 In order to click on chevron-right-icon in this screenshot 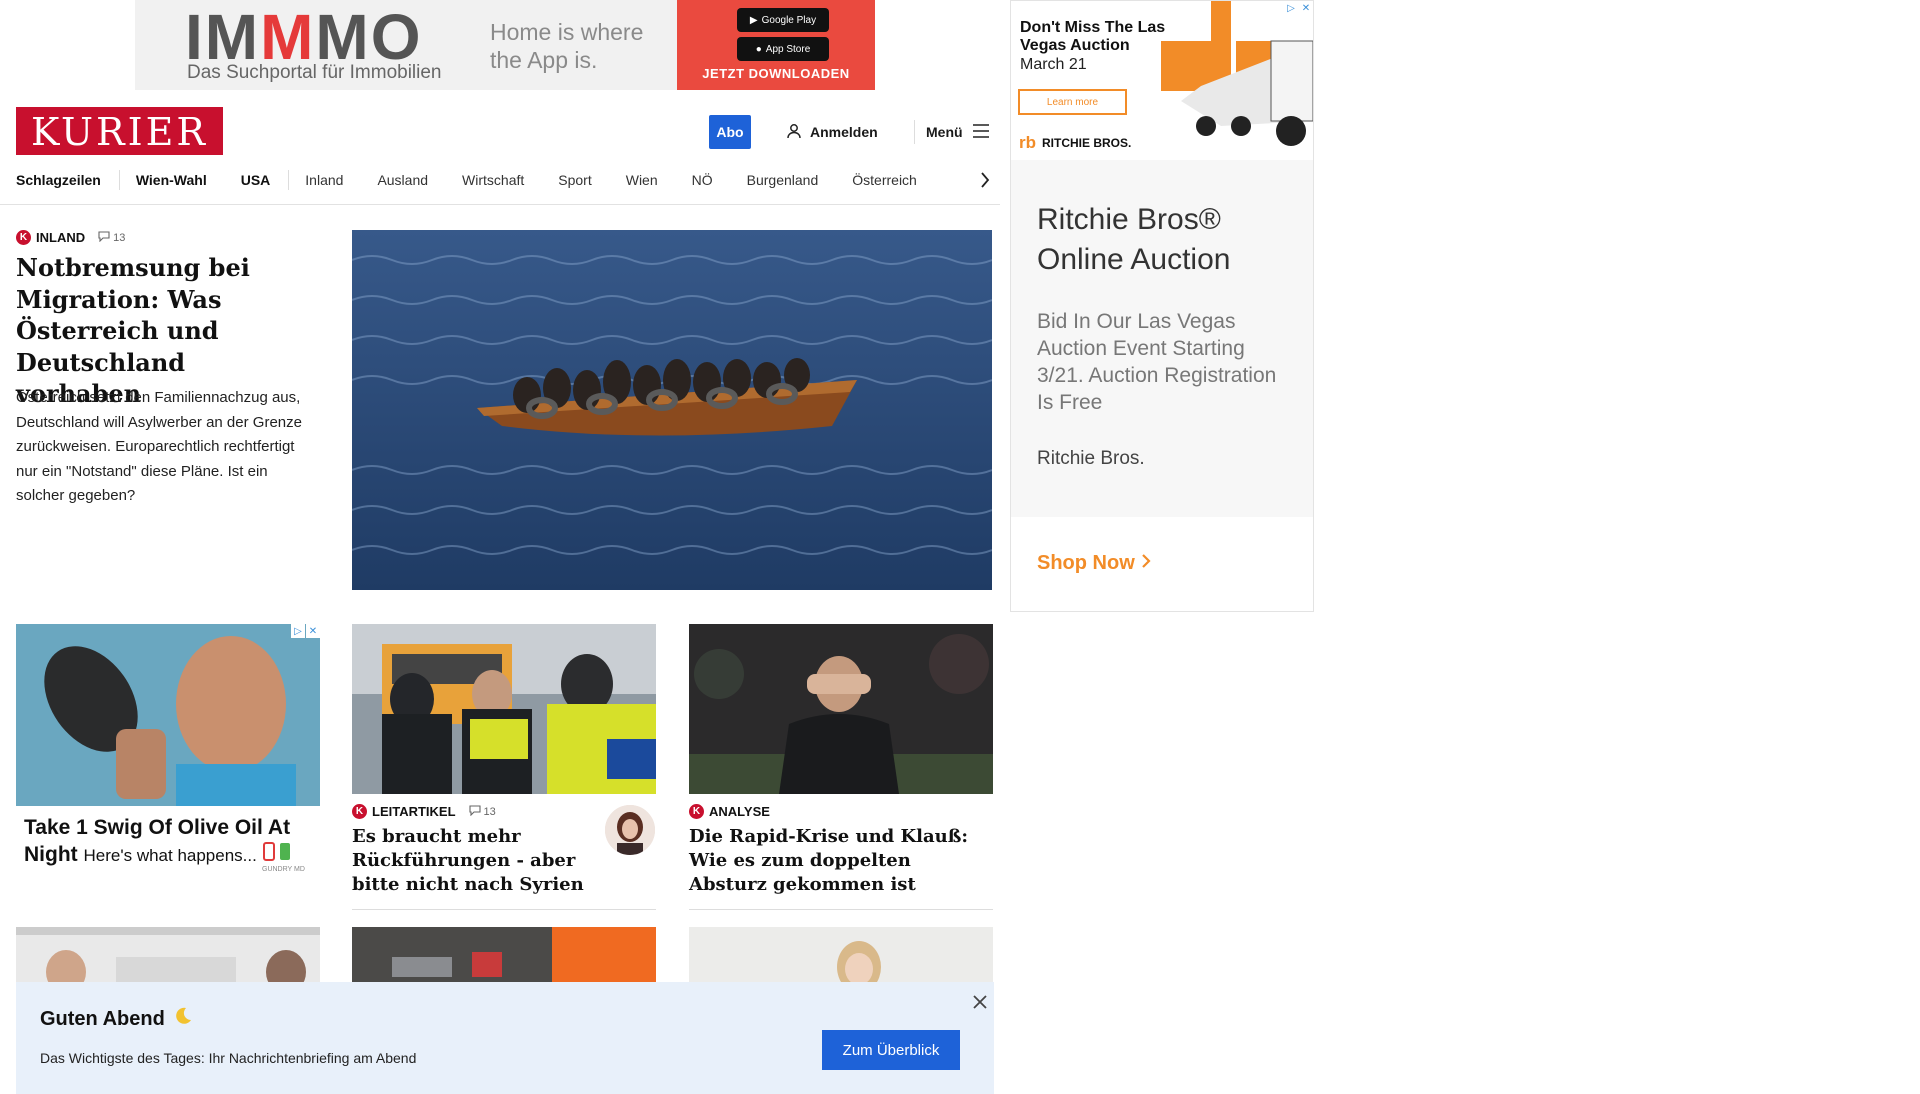, I will do `click(1146, 563)`.